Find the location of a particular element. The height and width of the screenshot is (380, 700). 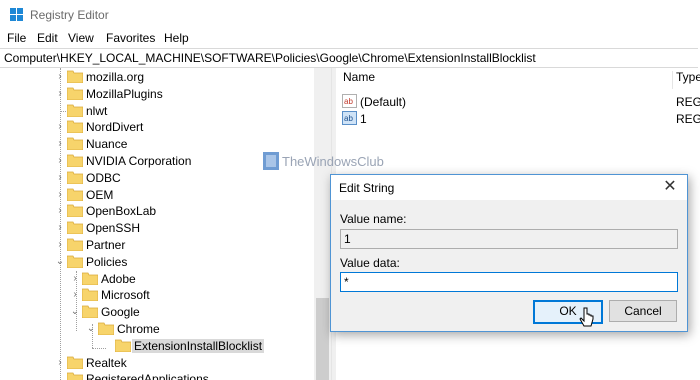

menu-view: View is located at coordinates (81, 38).